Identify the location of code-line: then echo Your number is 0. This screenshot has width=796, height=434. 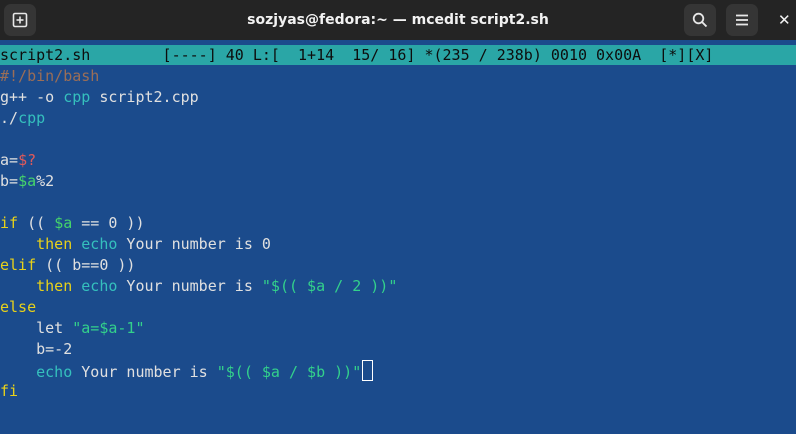
(398, 244).